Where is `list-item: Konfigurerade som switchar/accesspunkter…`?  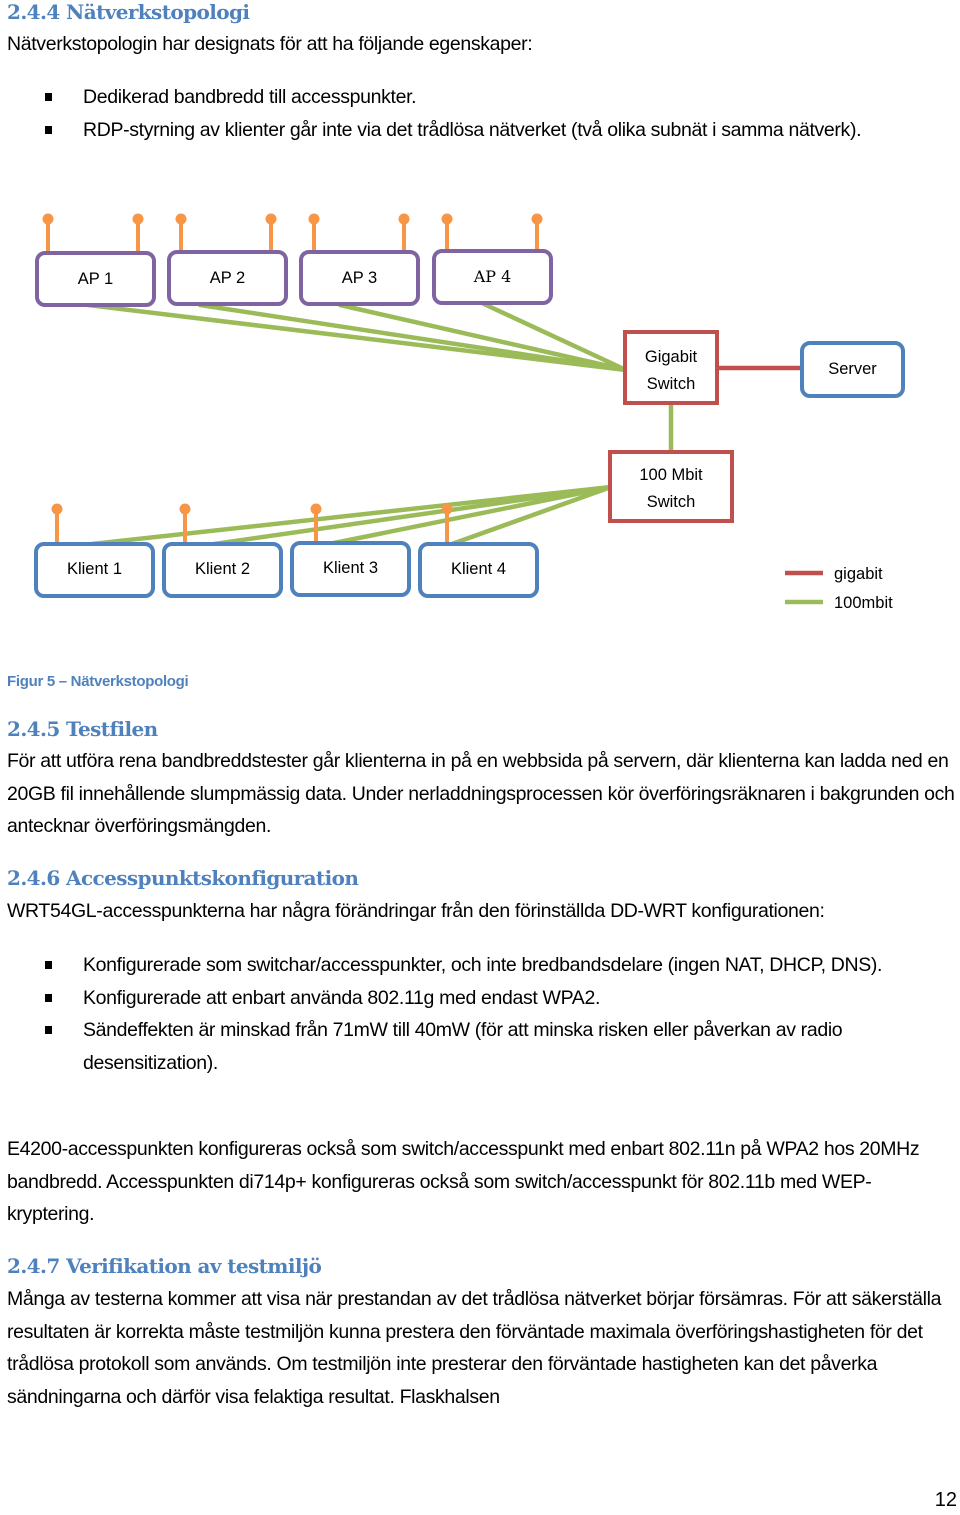 list-item: Konfigurerade som switchar/accesspunkter… is located at coordinates (480, 965).